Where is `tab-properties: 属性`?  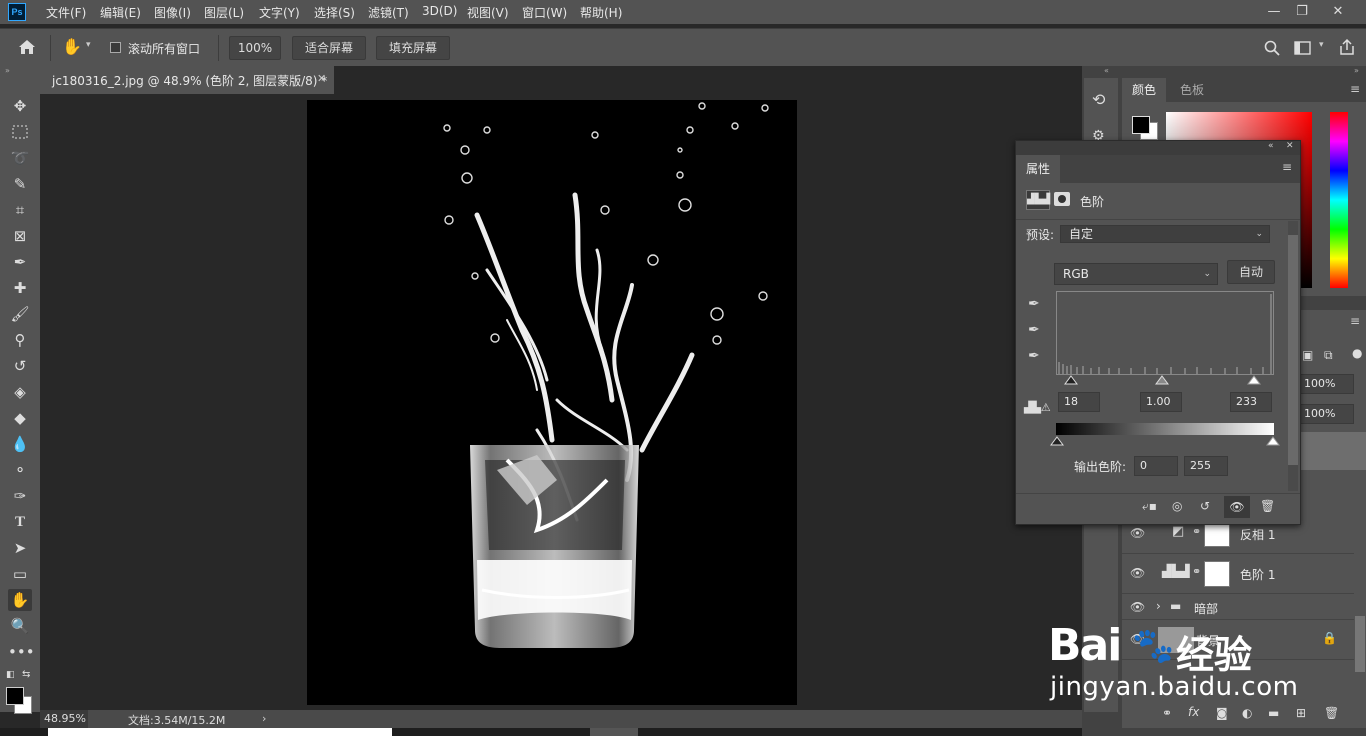
tab-properties: 属性 is located at coordinates (1038, 169).